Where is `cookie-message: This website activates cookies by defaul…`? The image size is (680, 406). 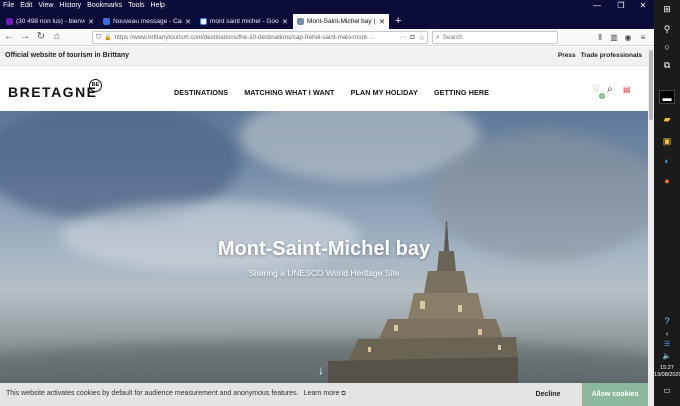 cookie-message: This website activates cookies by defaul… is located at coordinates (152, 393).